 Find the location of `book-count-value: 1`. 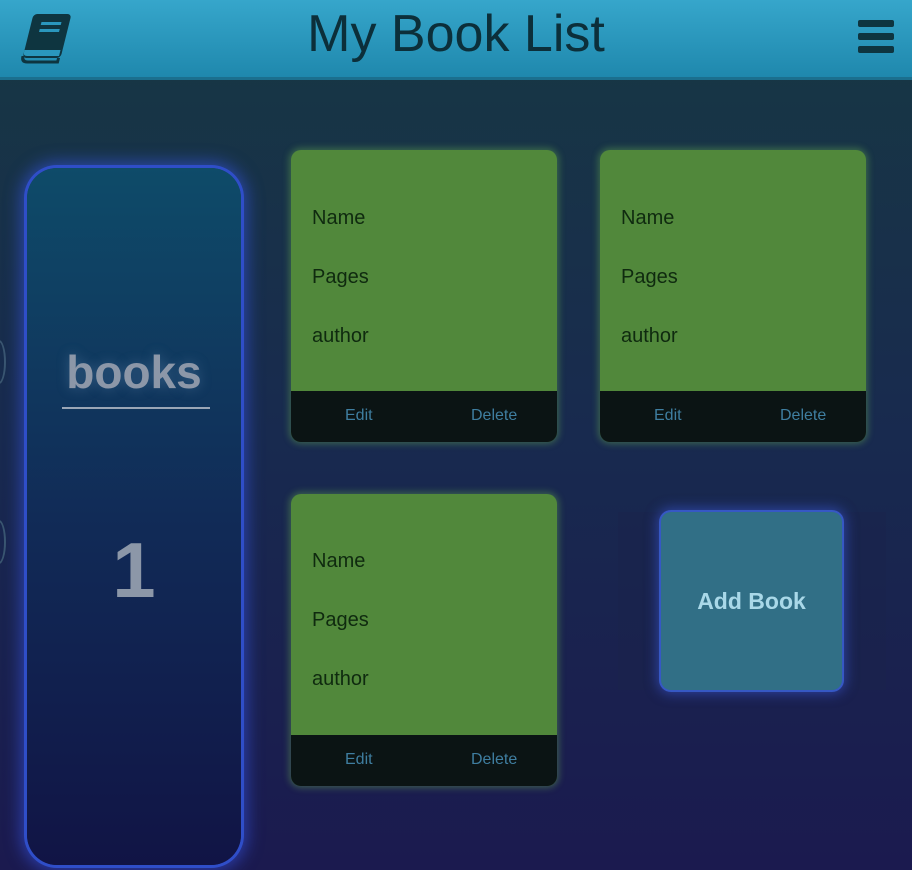

book-count-value: 1 is located at coordinates (134, 570).